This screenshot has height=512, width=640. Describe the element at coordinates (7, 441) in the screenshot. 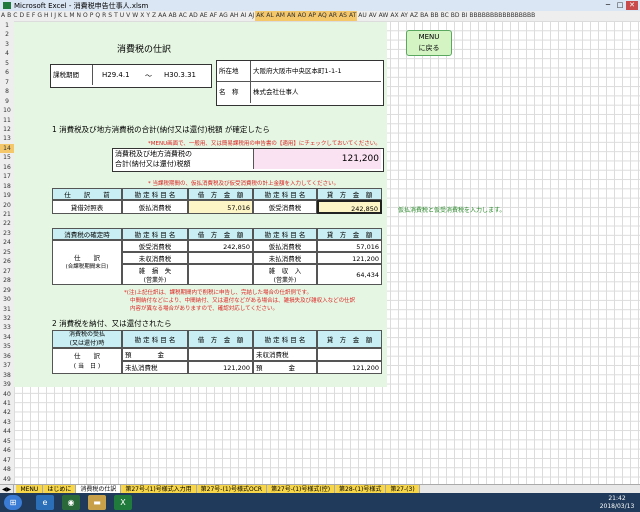

I see `row-header: 45` at that location.